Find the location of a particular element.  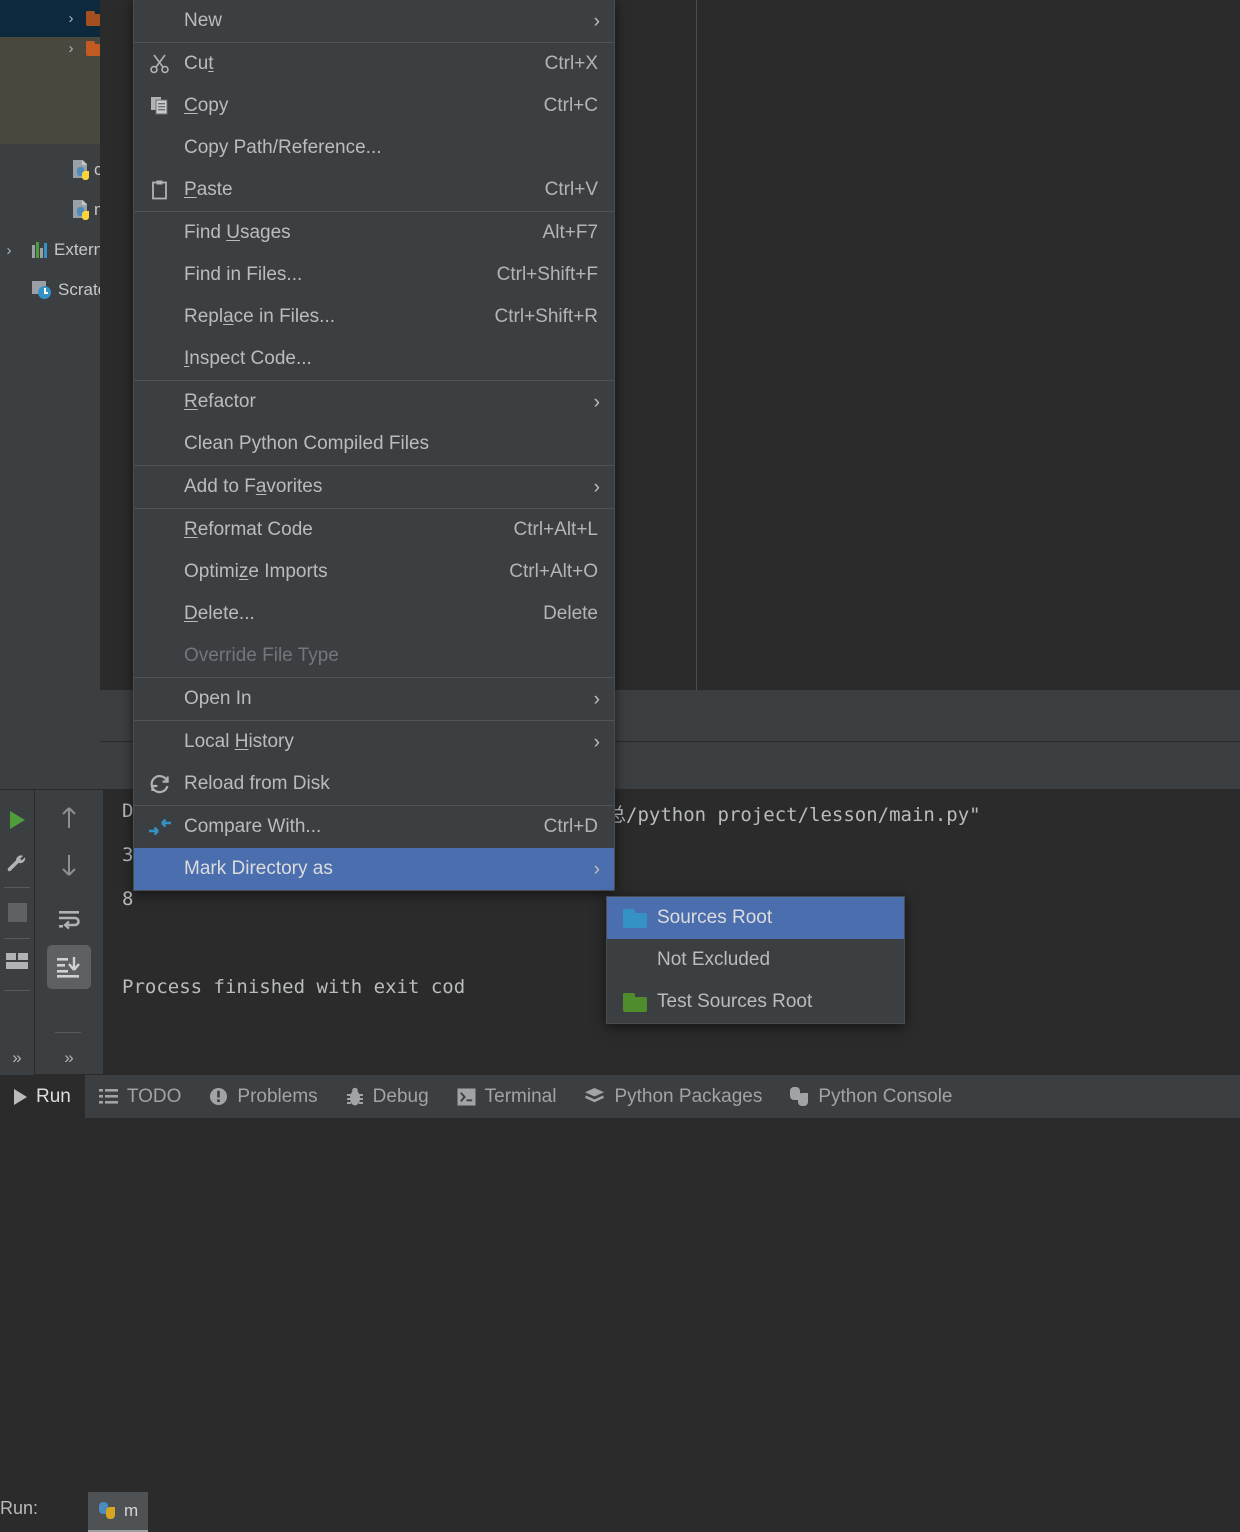

python-file-icon is located at coordinates (81, 210).